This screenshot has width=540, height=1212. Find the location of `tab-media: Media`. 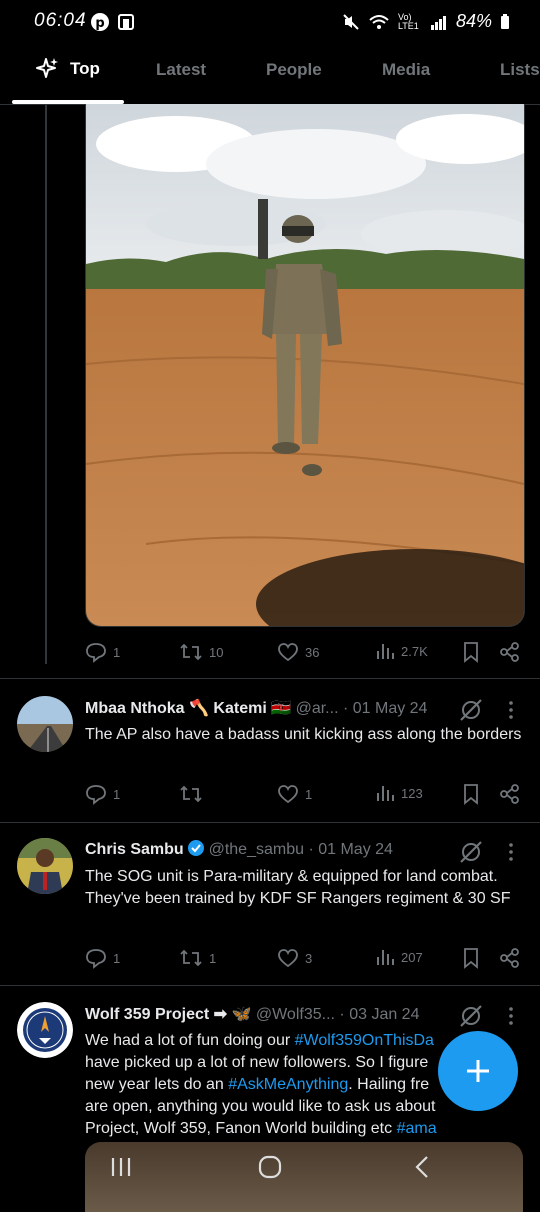

tab-media: Media is located at coordinates (406, 70).